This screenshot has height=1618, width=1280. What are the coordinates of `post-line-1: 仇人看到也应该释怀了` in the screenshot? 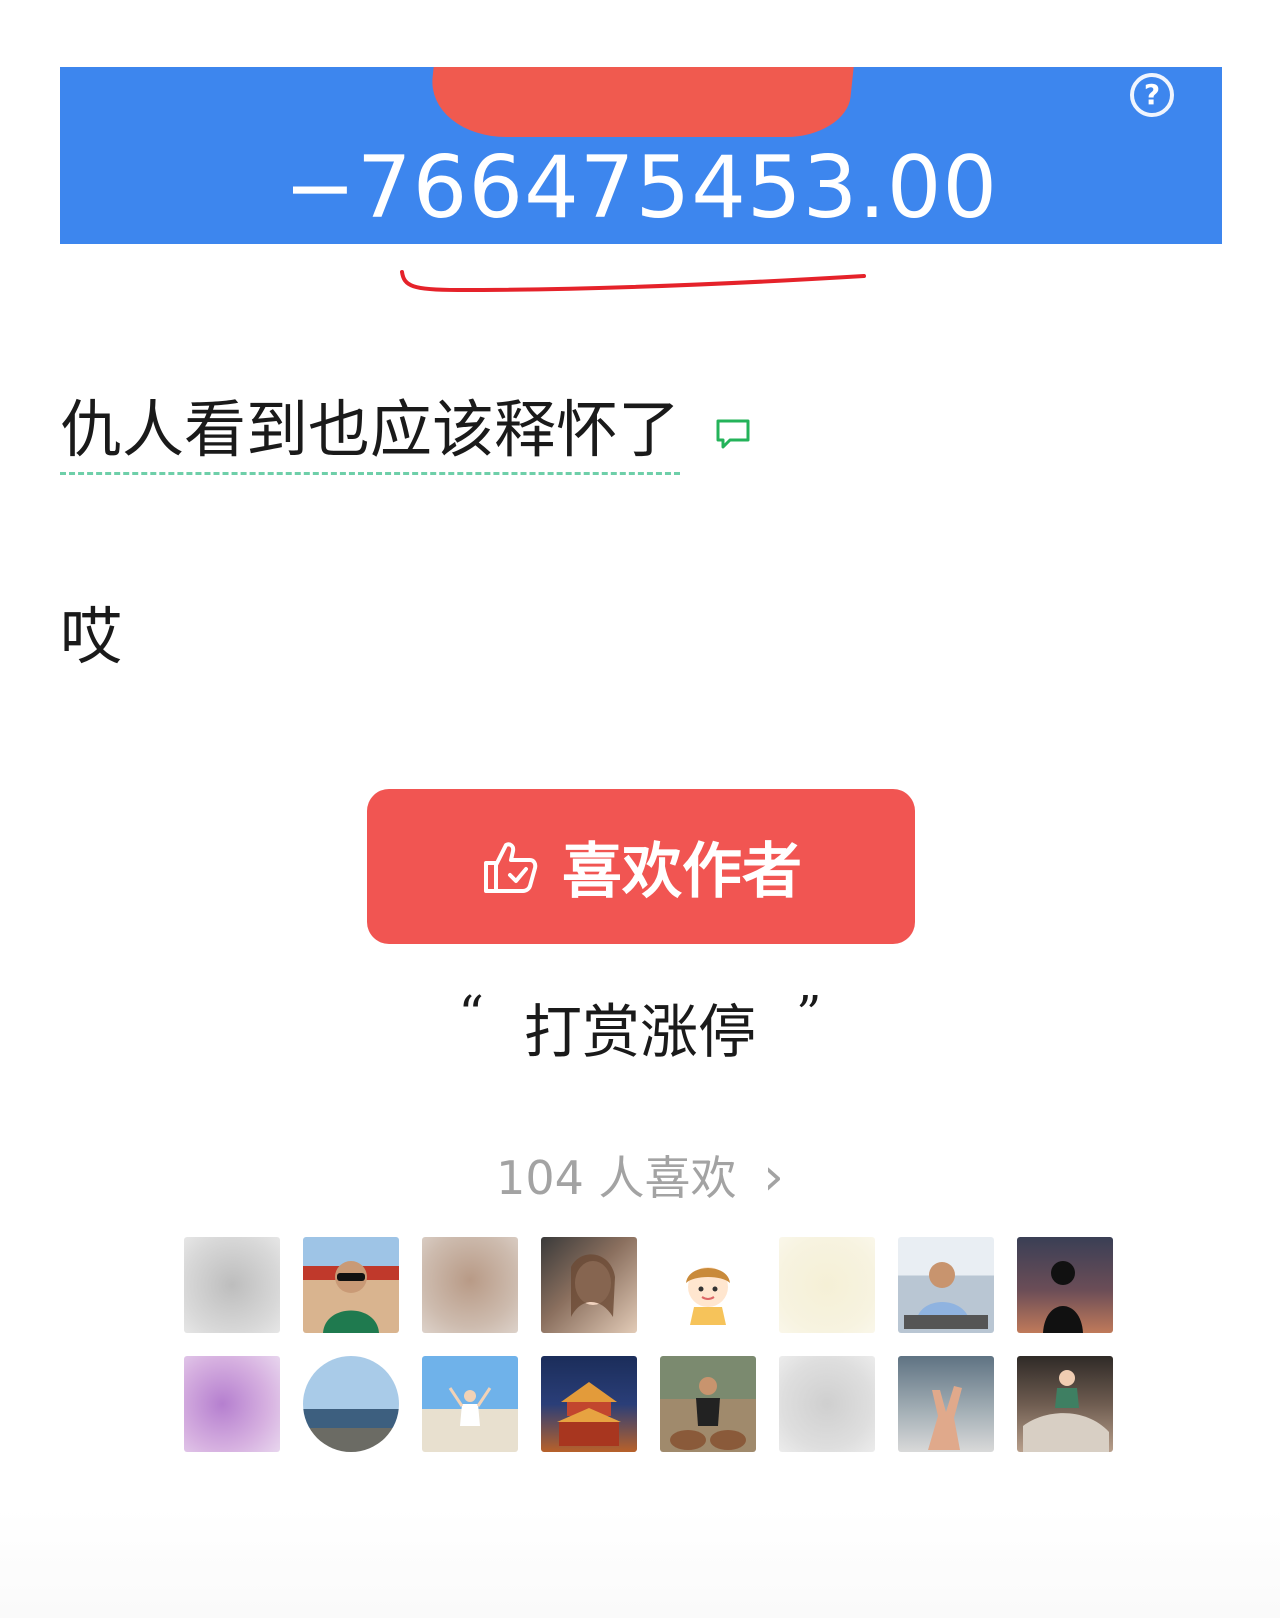 It's located at (406, 434).